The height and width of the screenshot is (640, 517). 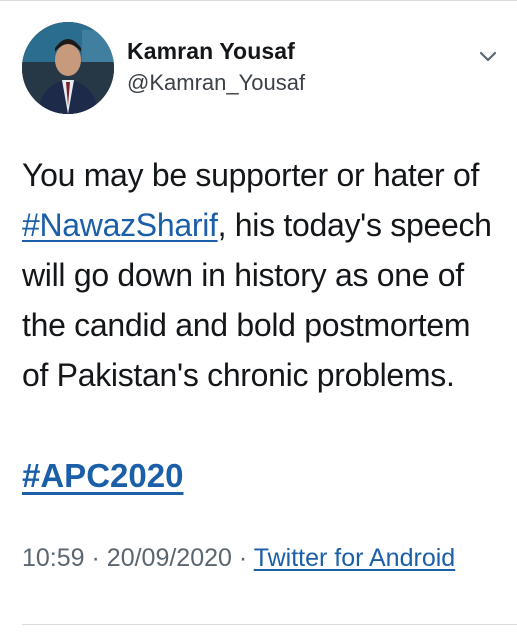 What do you see at coordinates (488, 56) in the screenshot?
I see `chevron-down-icon` at bounding box center [488, 56].